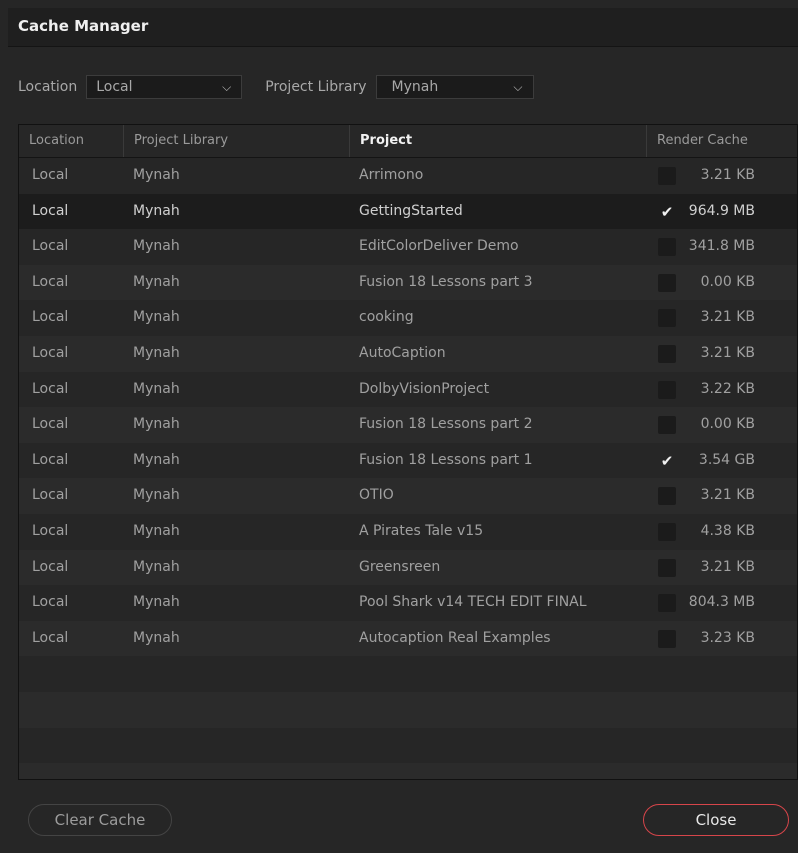 This screenshot has width=798, height=853. Describe the element at coordinates (71, 141) in the screenshot. I see `column-header-location: Location` at that location.